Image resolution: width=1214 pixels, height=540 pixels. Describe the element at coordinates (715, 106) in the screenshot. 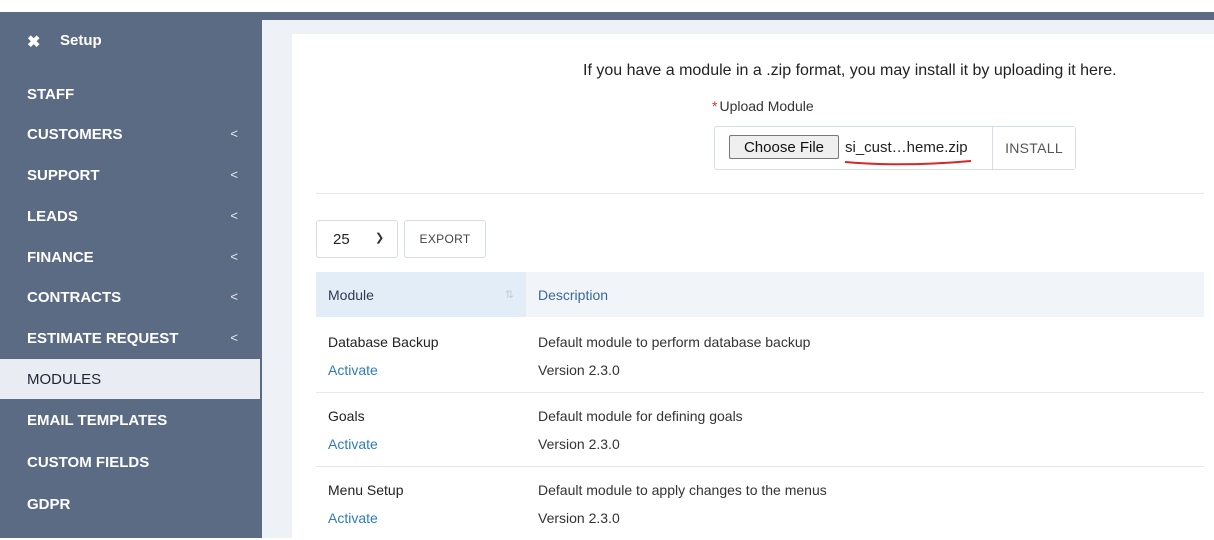

I see `required-mark: *` at that location.